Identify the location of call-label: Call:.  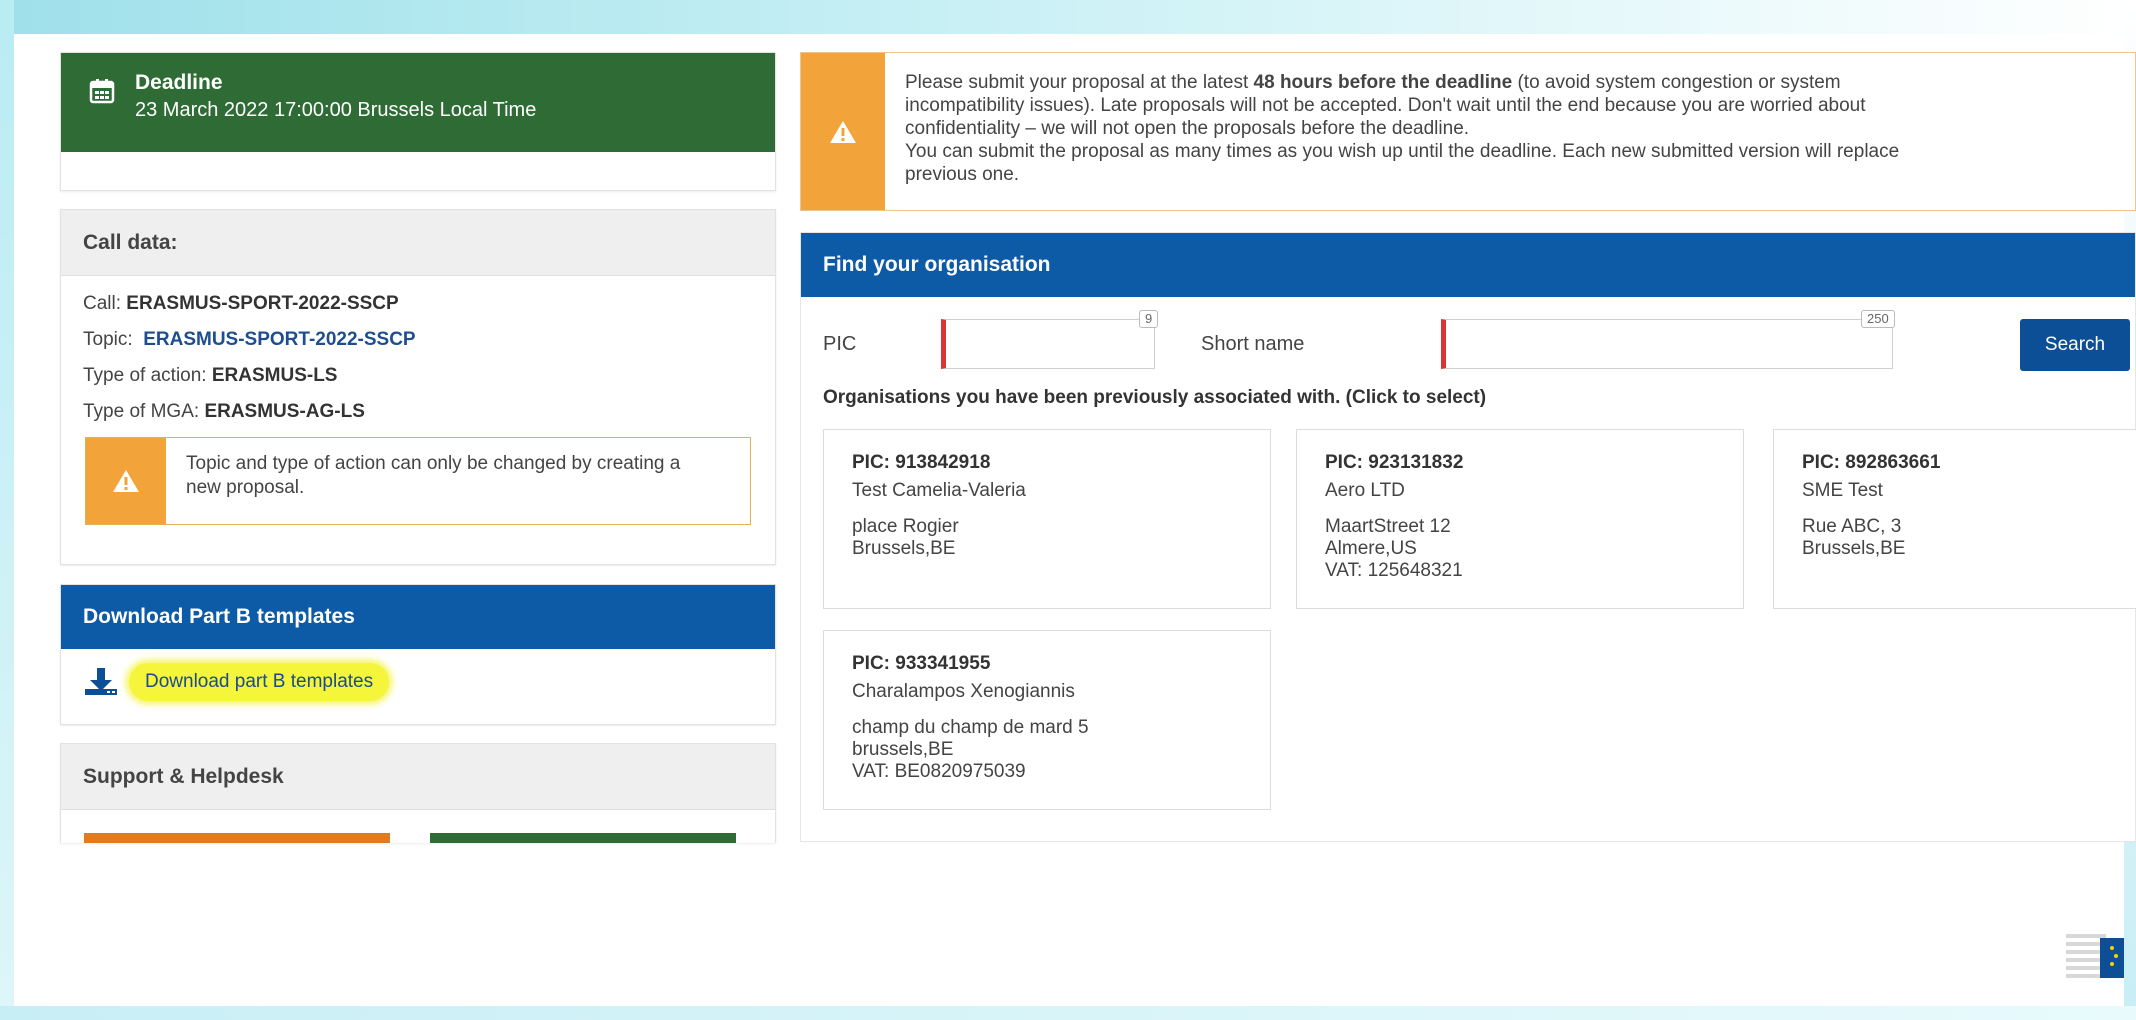
(105, 303).